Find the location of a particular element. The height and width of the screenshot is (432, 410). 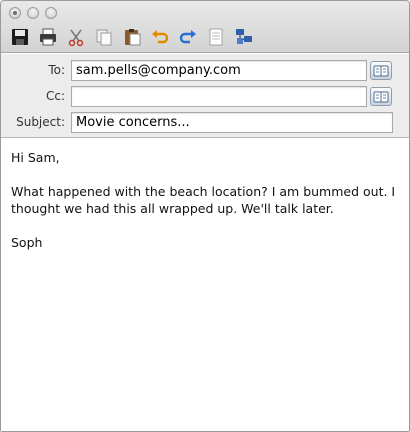

copy-icon is located at coordinates (104, 37).